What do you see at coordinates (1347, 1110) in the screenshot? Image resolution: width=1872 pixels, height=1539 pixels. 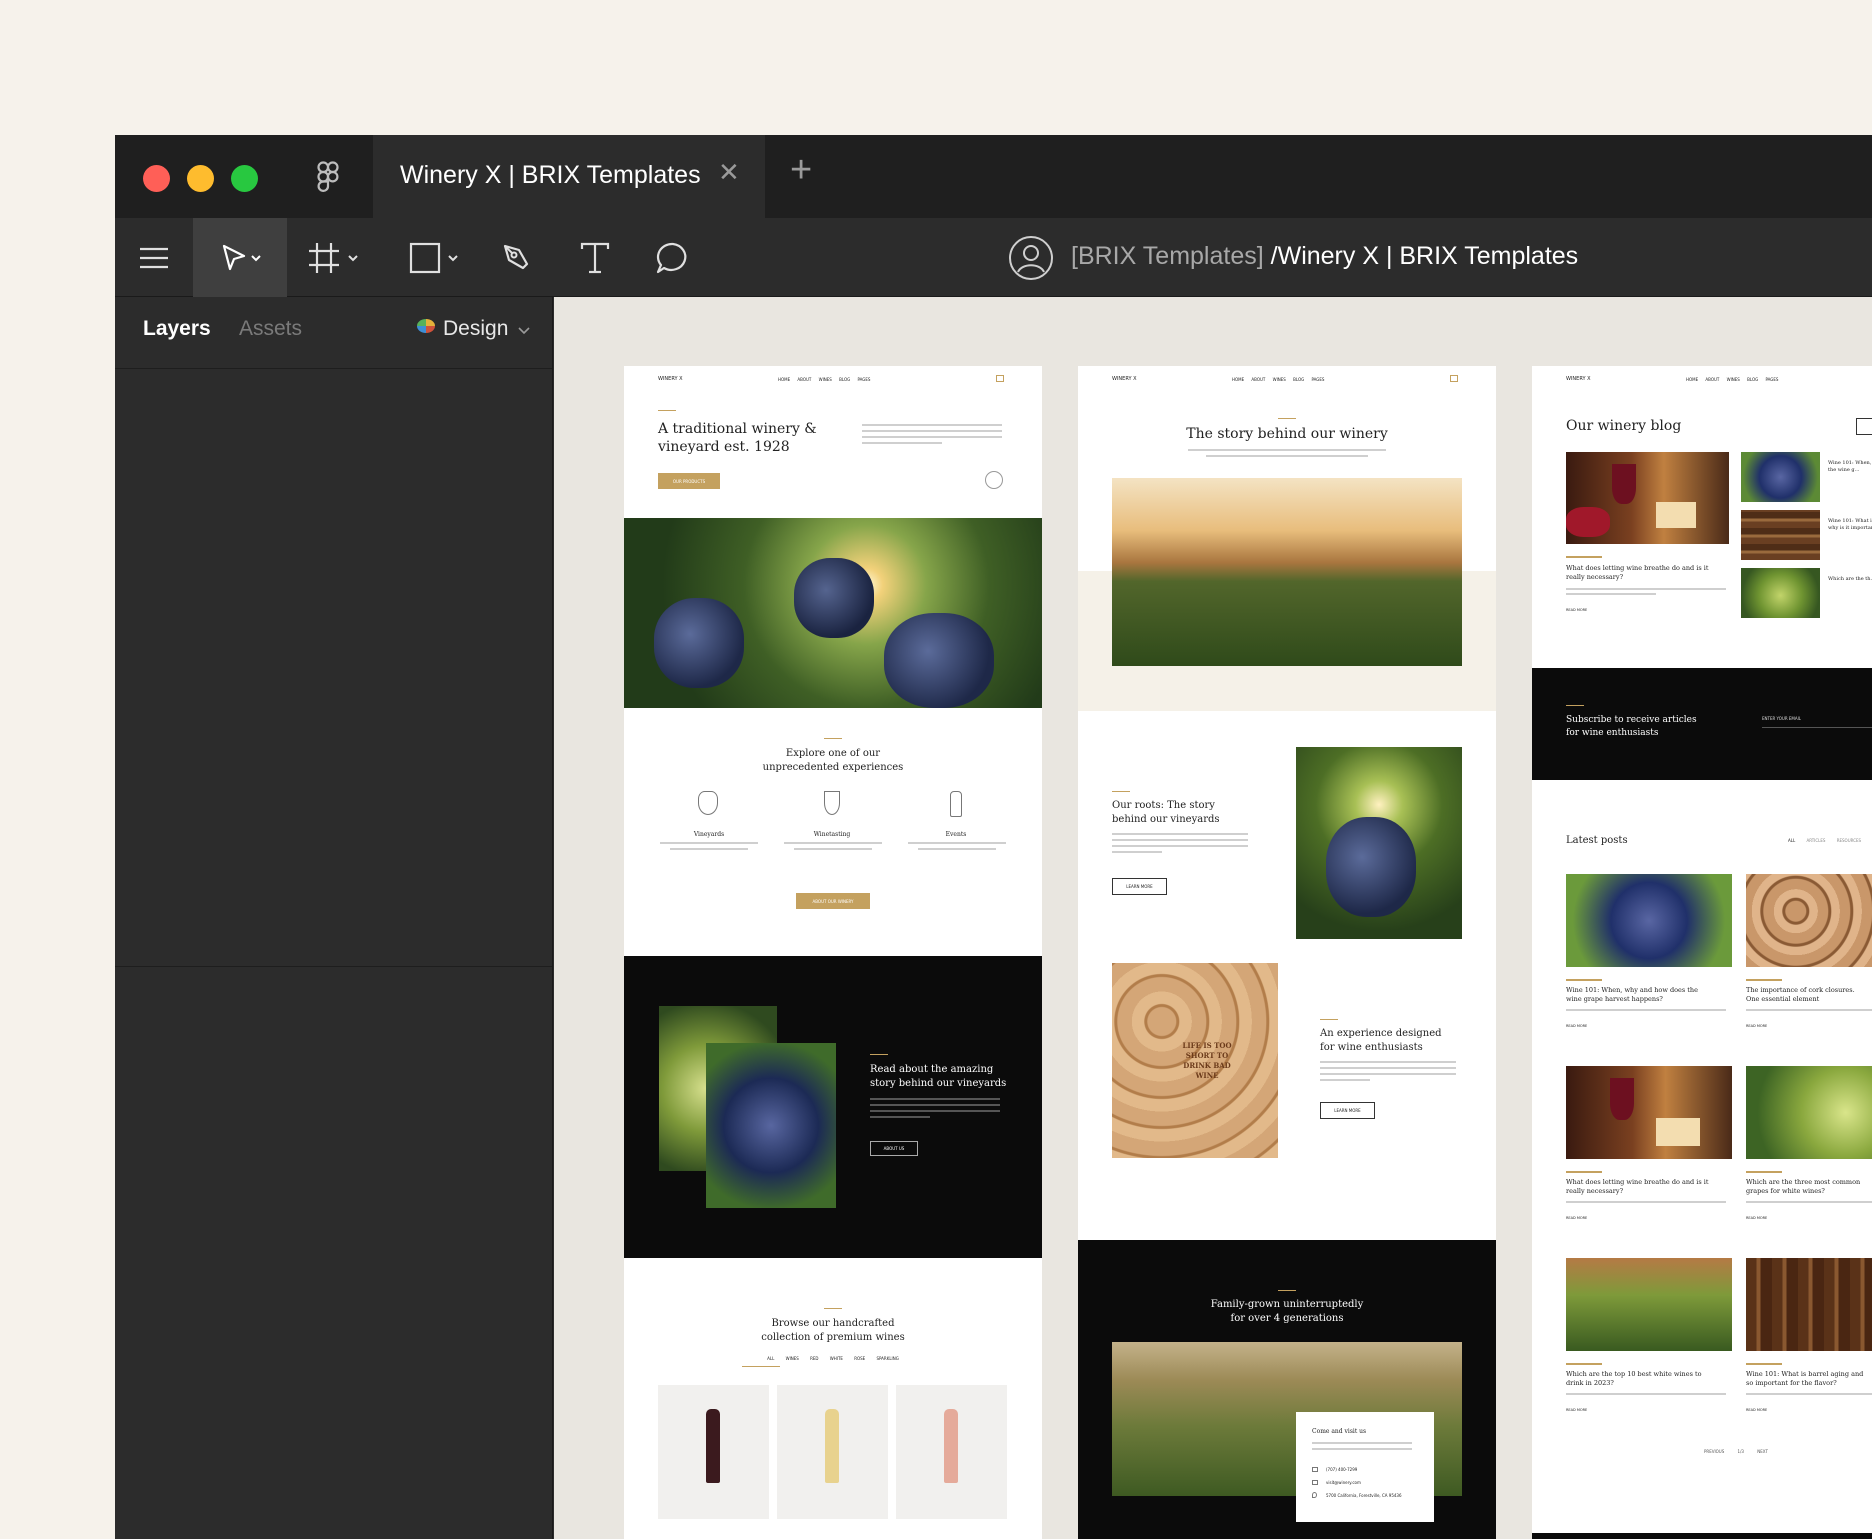 I see `experience-learn-more-button: LEARN MORE` at bounding box center [1347, 1110].